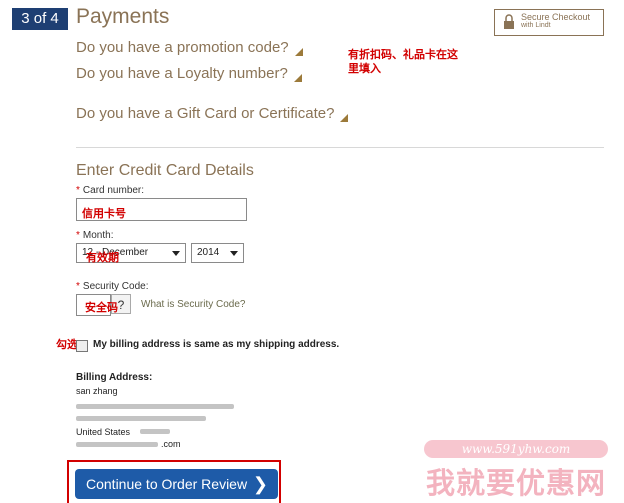  What do you see at coordinates (403, 62) in the screenshot?
I see `promo-annotation: 有折扣码、礼品卡在这 里填入` at bounding box center [403, 62].